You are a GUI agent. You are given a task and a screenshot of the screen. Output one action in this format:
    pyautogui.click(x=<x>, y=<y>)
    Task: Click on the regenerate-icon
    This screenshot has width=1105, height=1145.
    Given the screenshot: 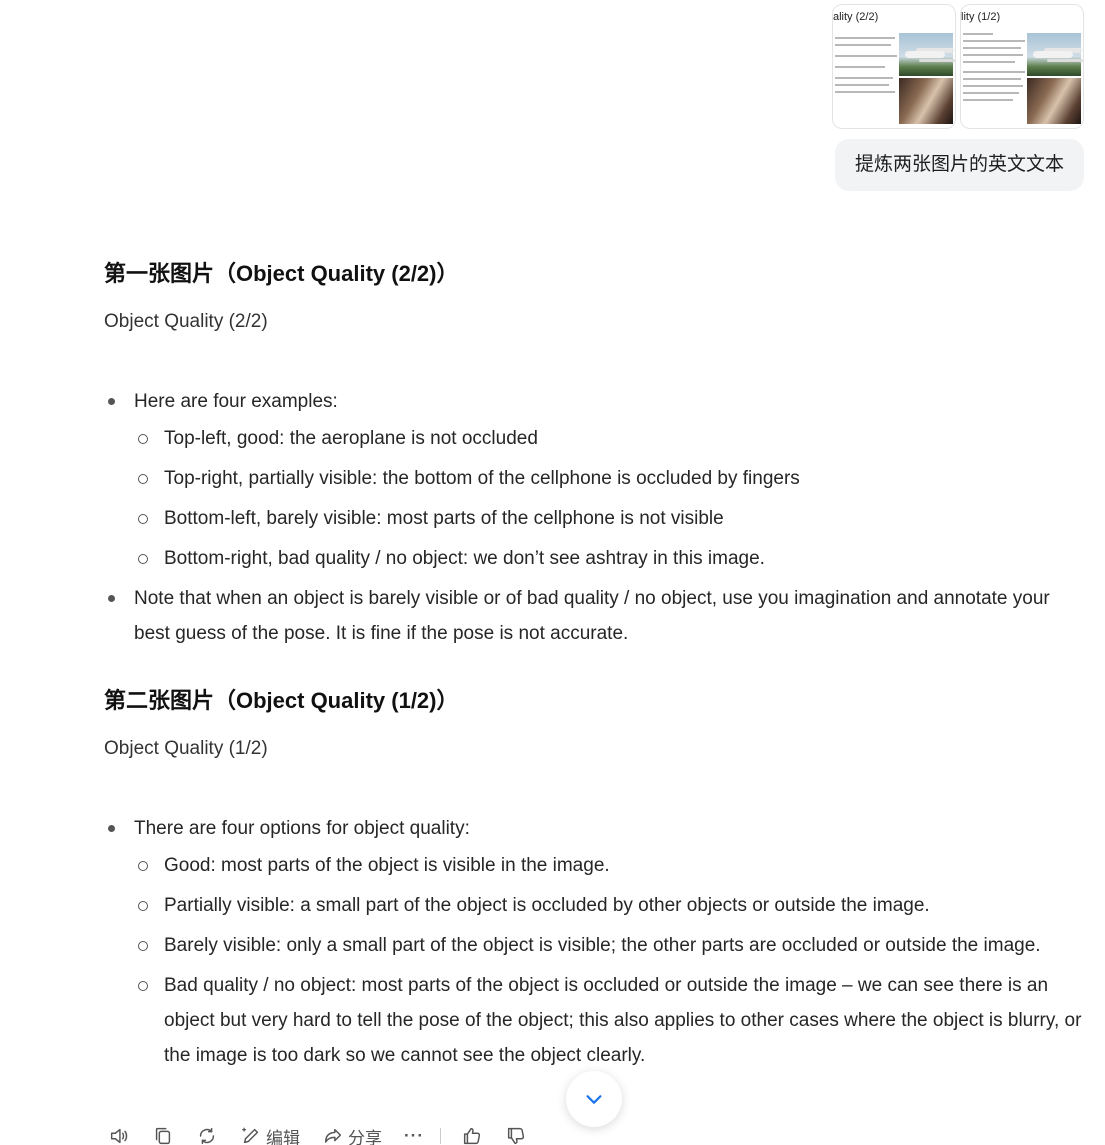 What is the action you would take?
    pyautogui.click(x=207, y=1136)
    